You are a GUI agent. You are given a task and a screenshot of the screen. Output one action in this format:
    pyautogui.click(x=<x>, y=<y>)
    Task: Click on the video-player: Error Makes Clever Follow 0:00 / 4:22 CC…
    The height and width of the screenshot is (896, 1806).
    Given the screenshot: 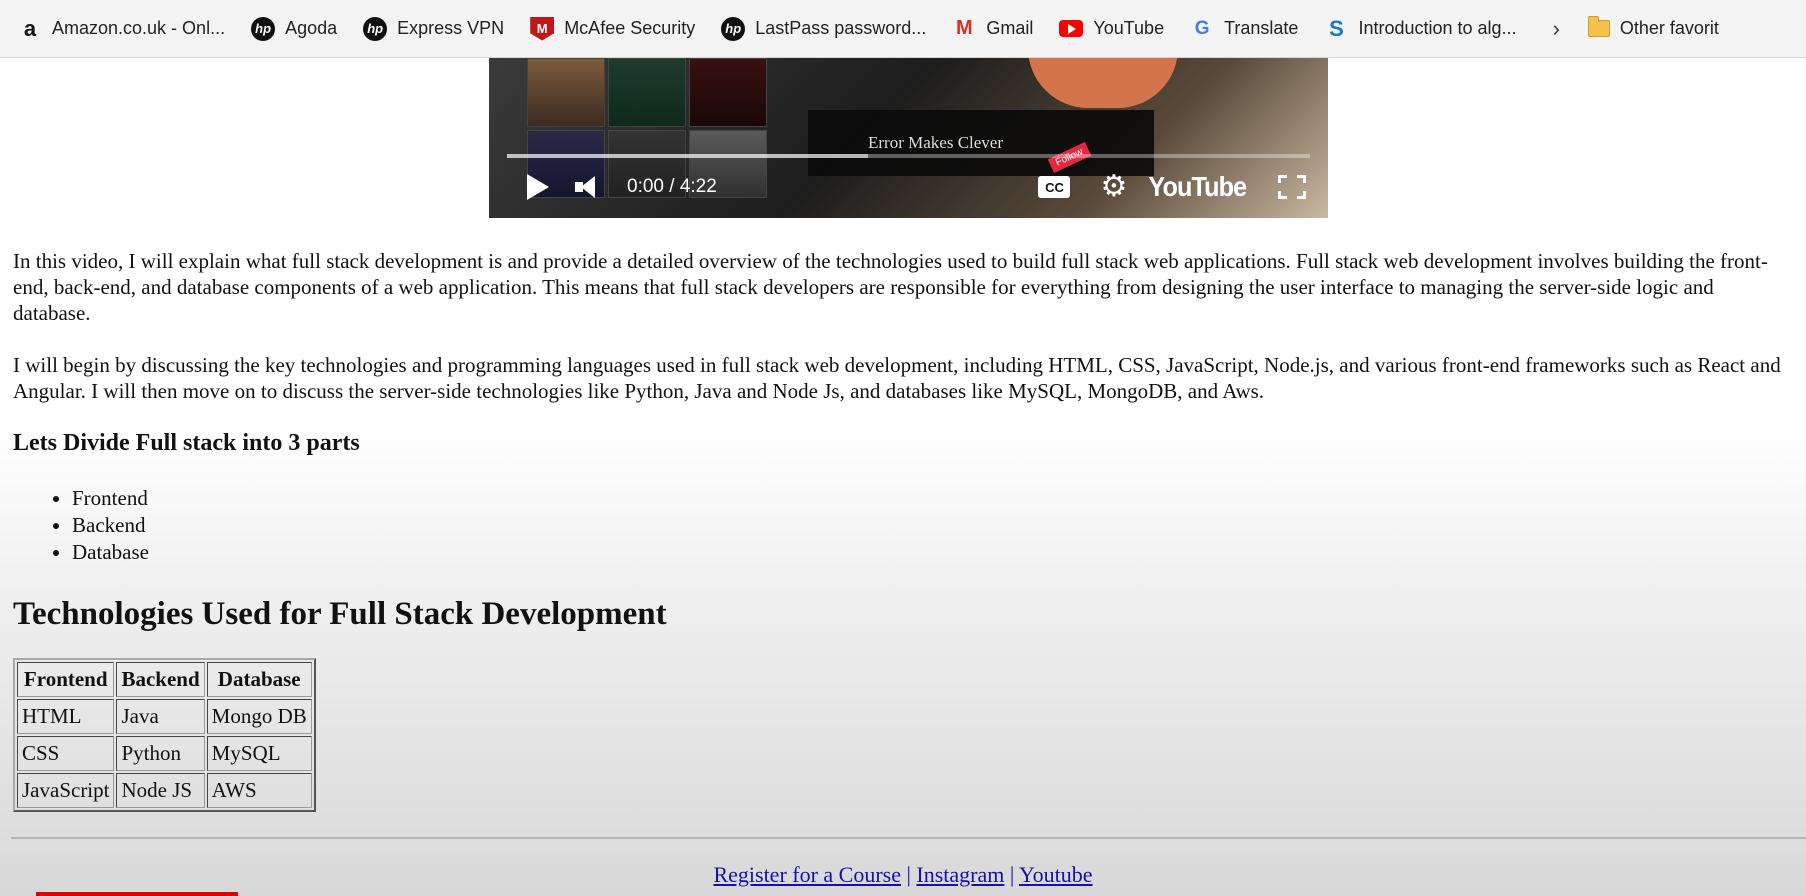 What is the action you would take?
    pyautogui.click(x=908, y=138)
    